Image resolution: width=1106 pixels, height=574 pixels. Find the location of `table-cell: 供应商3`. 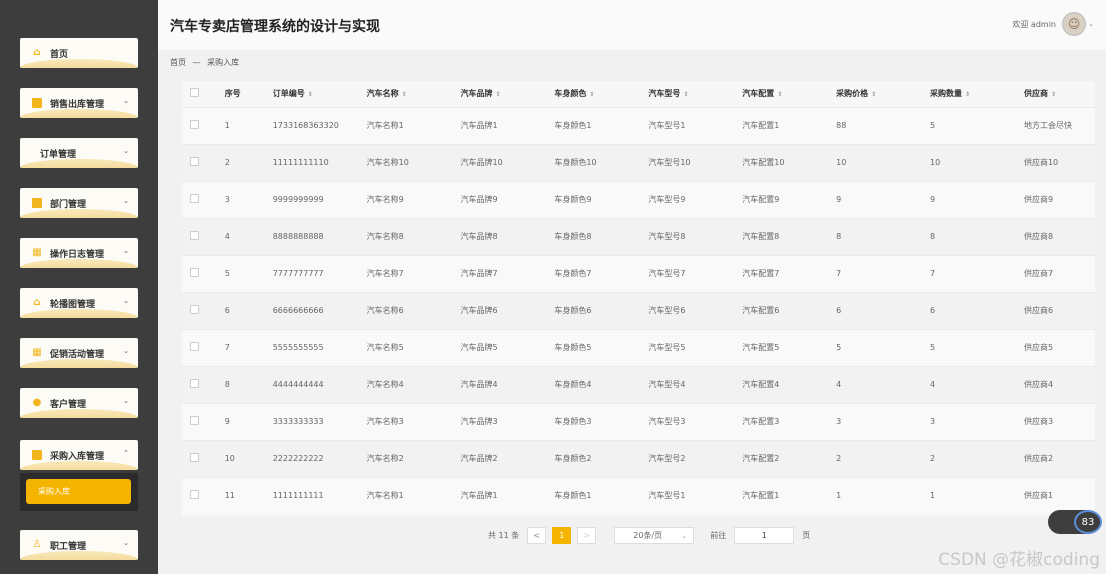

table-cell: 供应商3 is located at coordinates (1038, 421).